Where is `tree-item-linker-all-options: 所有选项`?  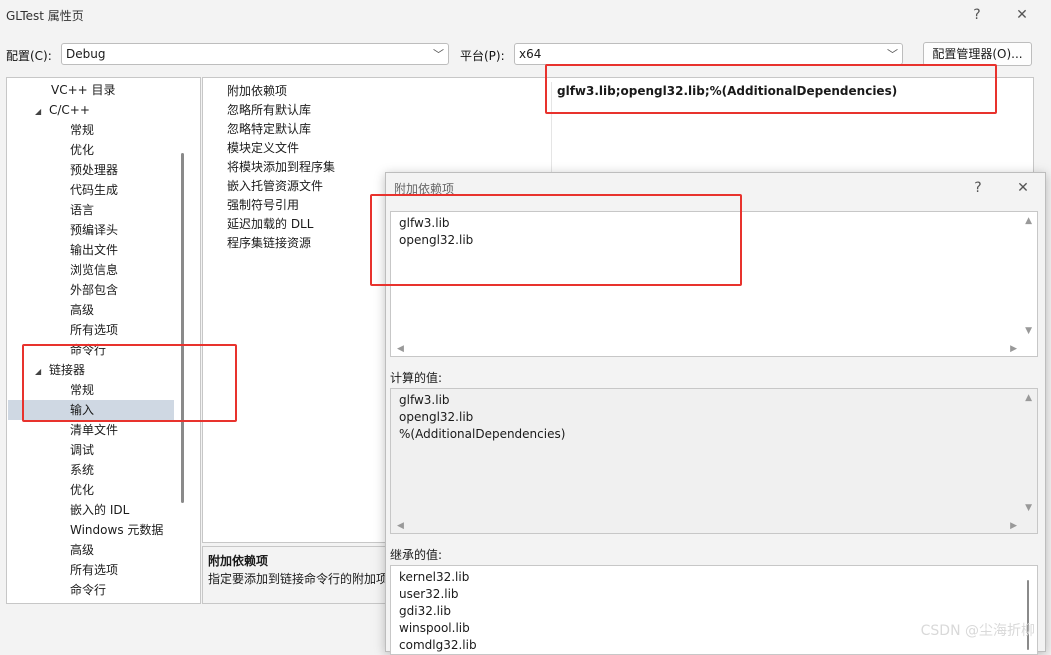 tree-item-linker-all-options: 所有选项 is located at coordinates (94, 570).